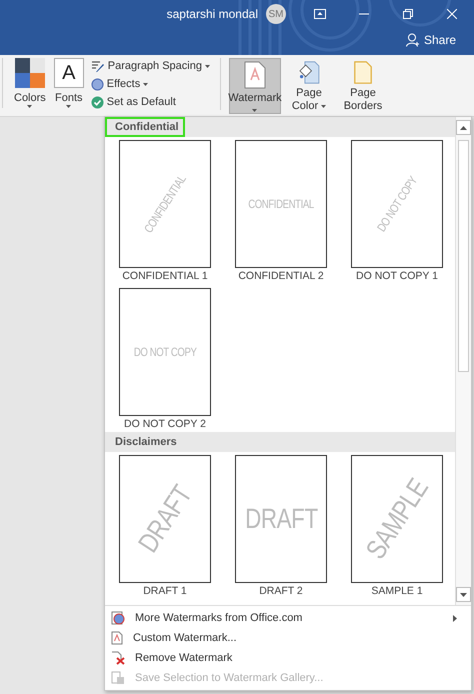 The image size is (474, 694). Describe the element at coordinates (452, 14) in the screenshot. I see `close-icon` at that location.